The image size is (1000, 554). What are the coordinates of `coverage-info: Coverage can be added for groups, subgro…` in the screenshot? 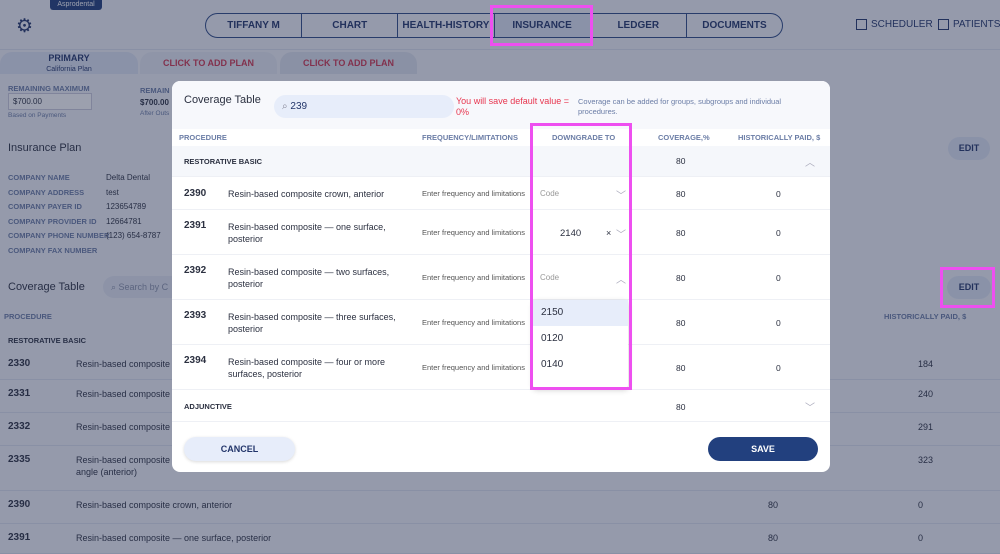 It's located at (680, 106).